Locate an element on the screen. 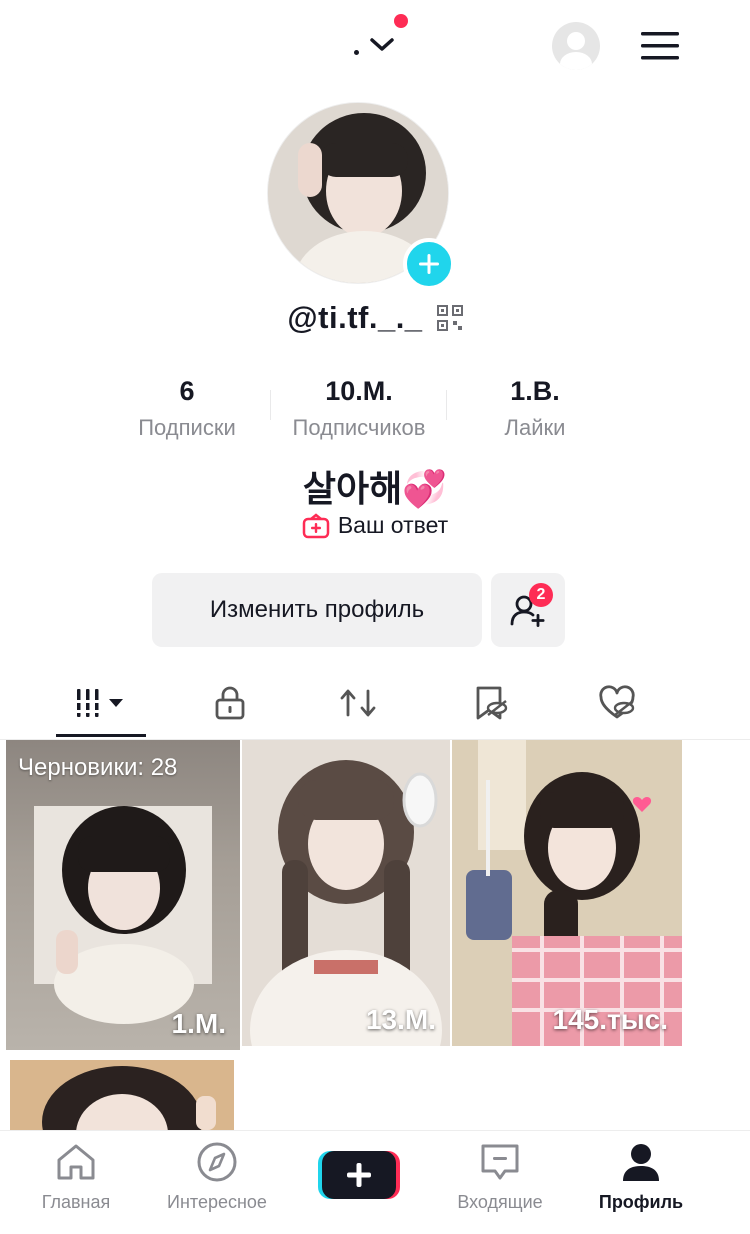  nav-profile-label: Профиль is located at coordinates (641, 1202).